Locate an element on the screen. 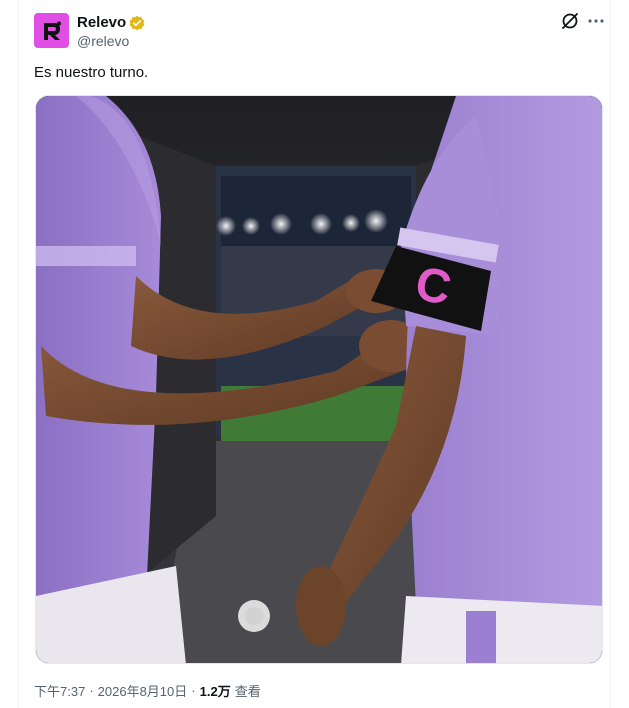 The width and height of the screenshot is (629, 708). views-count: 1.2万 is located at coordinates (215, 691).